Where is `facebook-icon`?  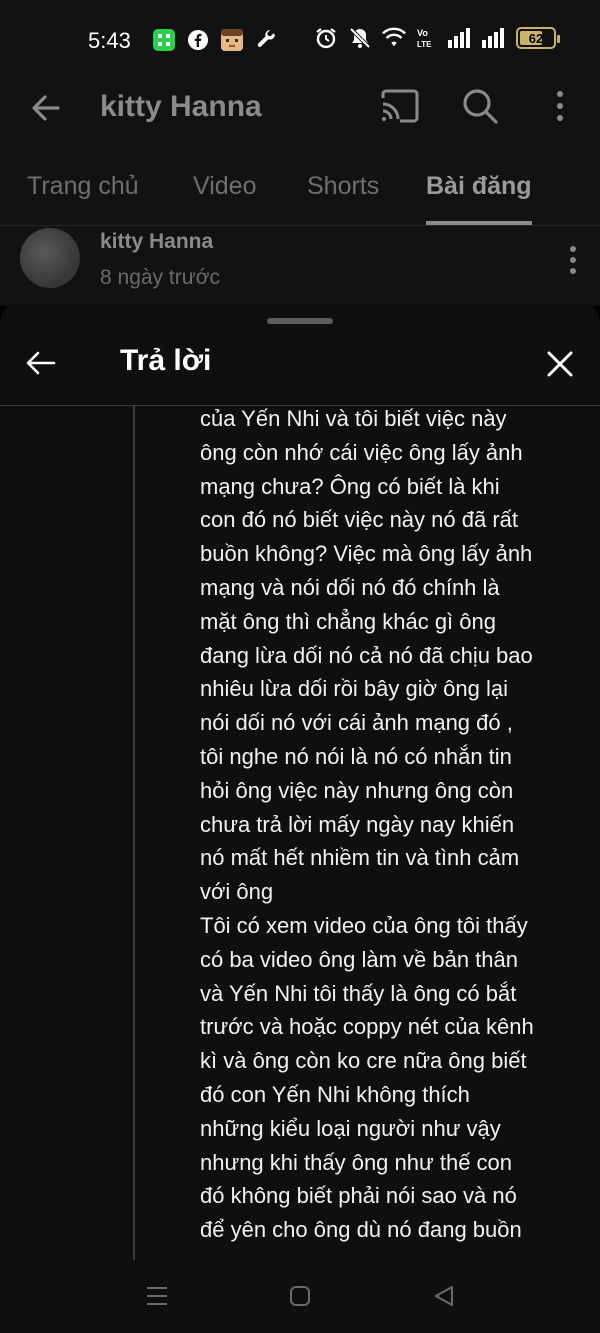
facebook-icon is located at coordinates (198, 40).